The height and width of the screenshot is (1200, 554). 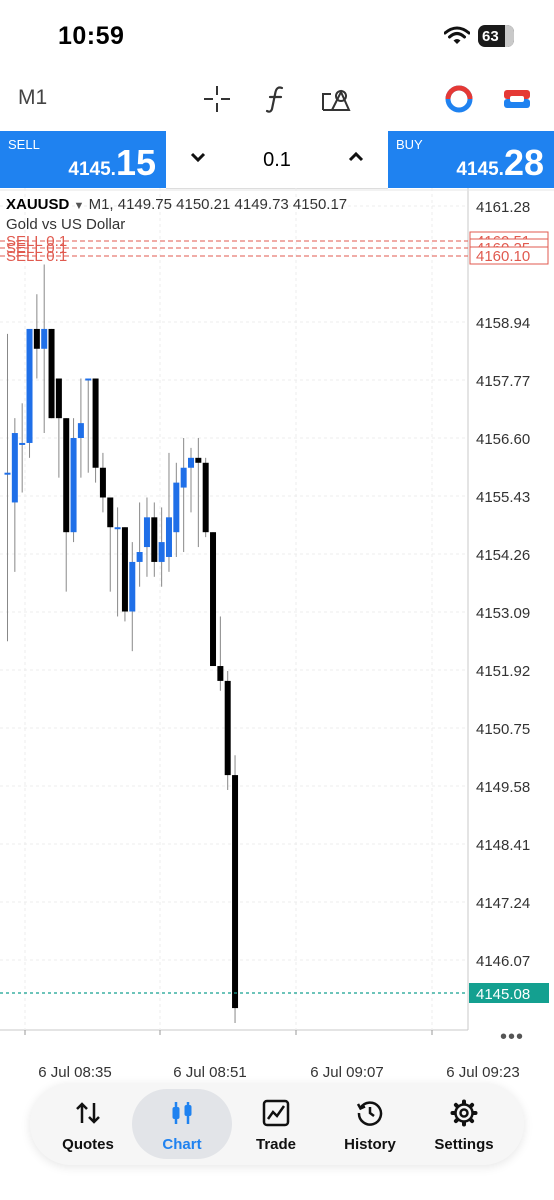 What do you see at coordinates (503, 613) in the screenshot?
I see `y-tick-label: 4153.09` at bounding box center [503, 613].